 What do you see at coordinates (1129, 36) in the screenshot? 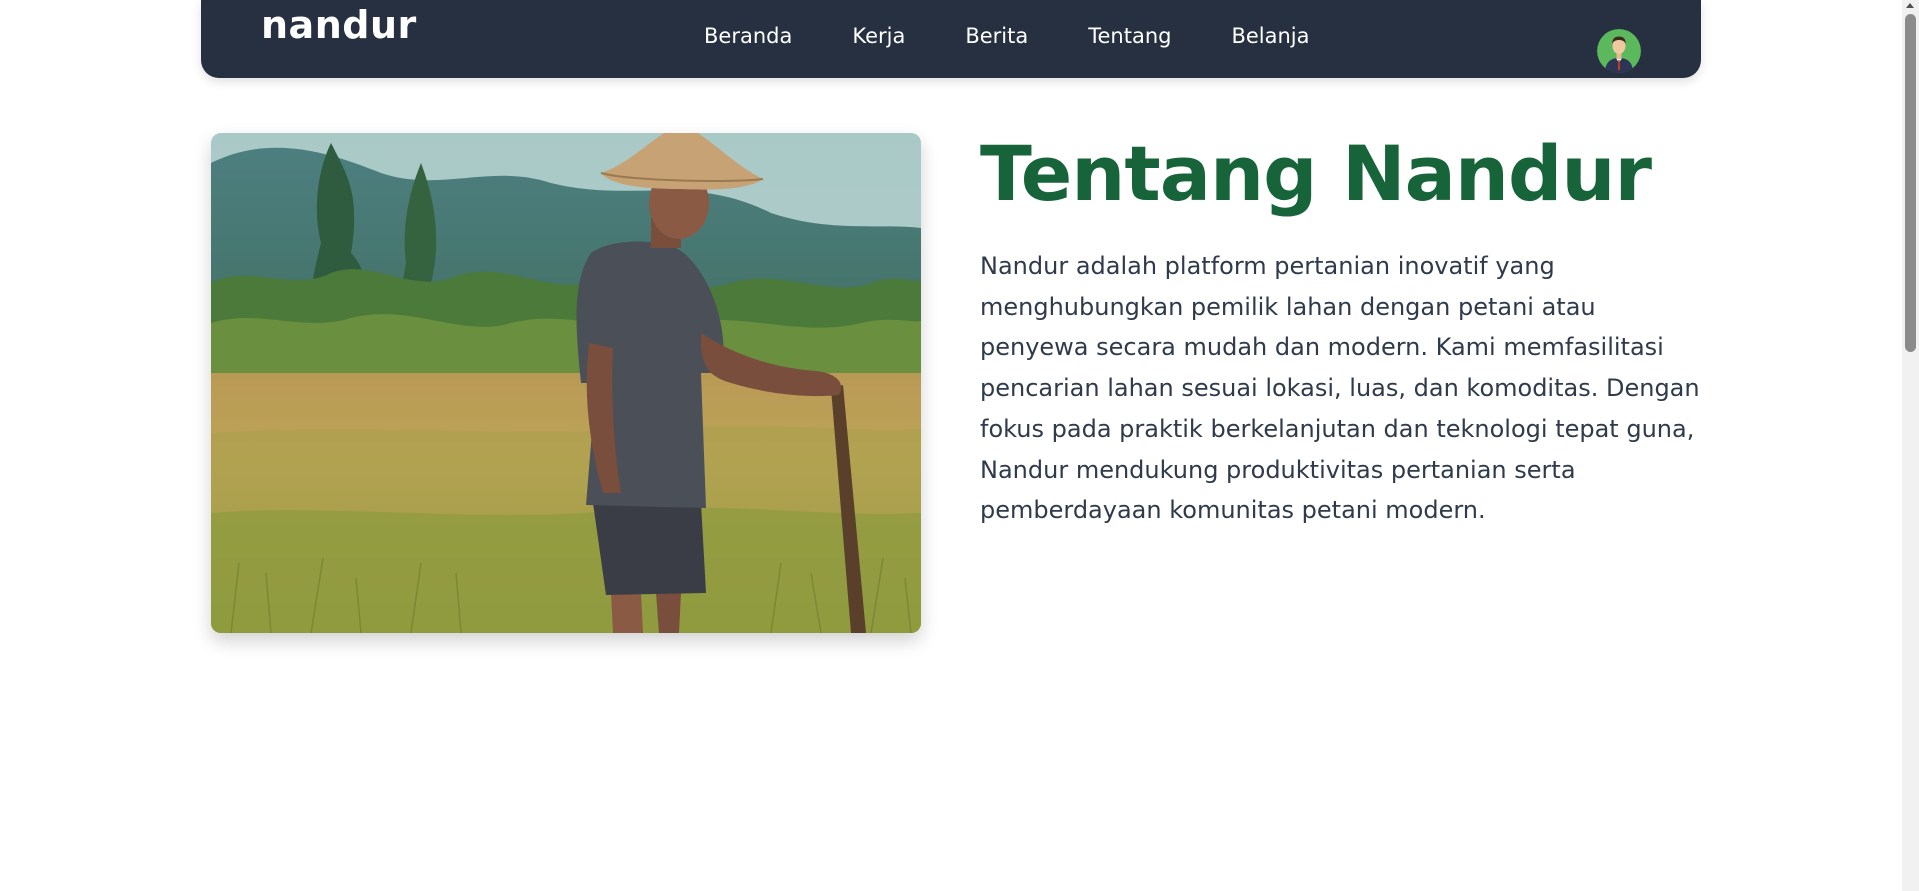
I see `nav-link-tentang: Tentang` at bounding box center [1129, 36].